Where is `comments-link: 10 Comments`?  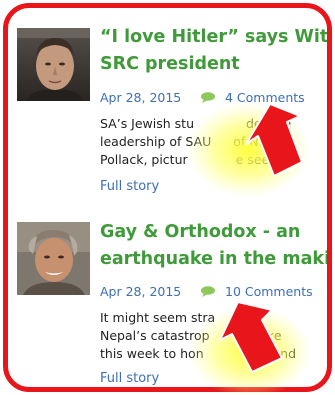 comments-link: 10 Comments is located at coordinates (256, 292).